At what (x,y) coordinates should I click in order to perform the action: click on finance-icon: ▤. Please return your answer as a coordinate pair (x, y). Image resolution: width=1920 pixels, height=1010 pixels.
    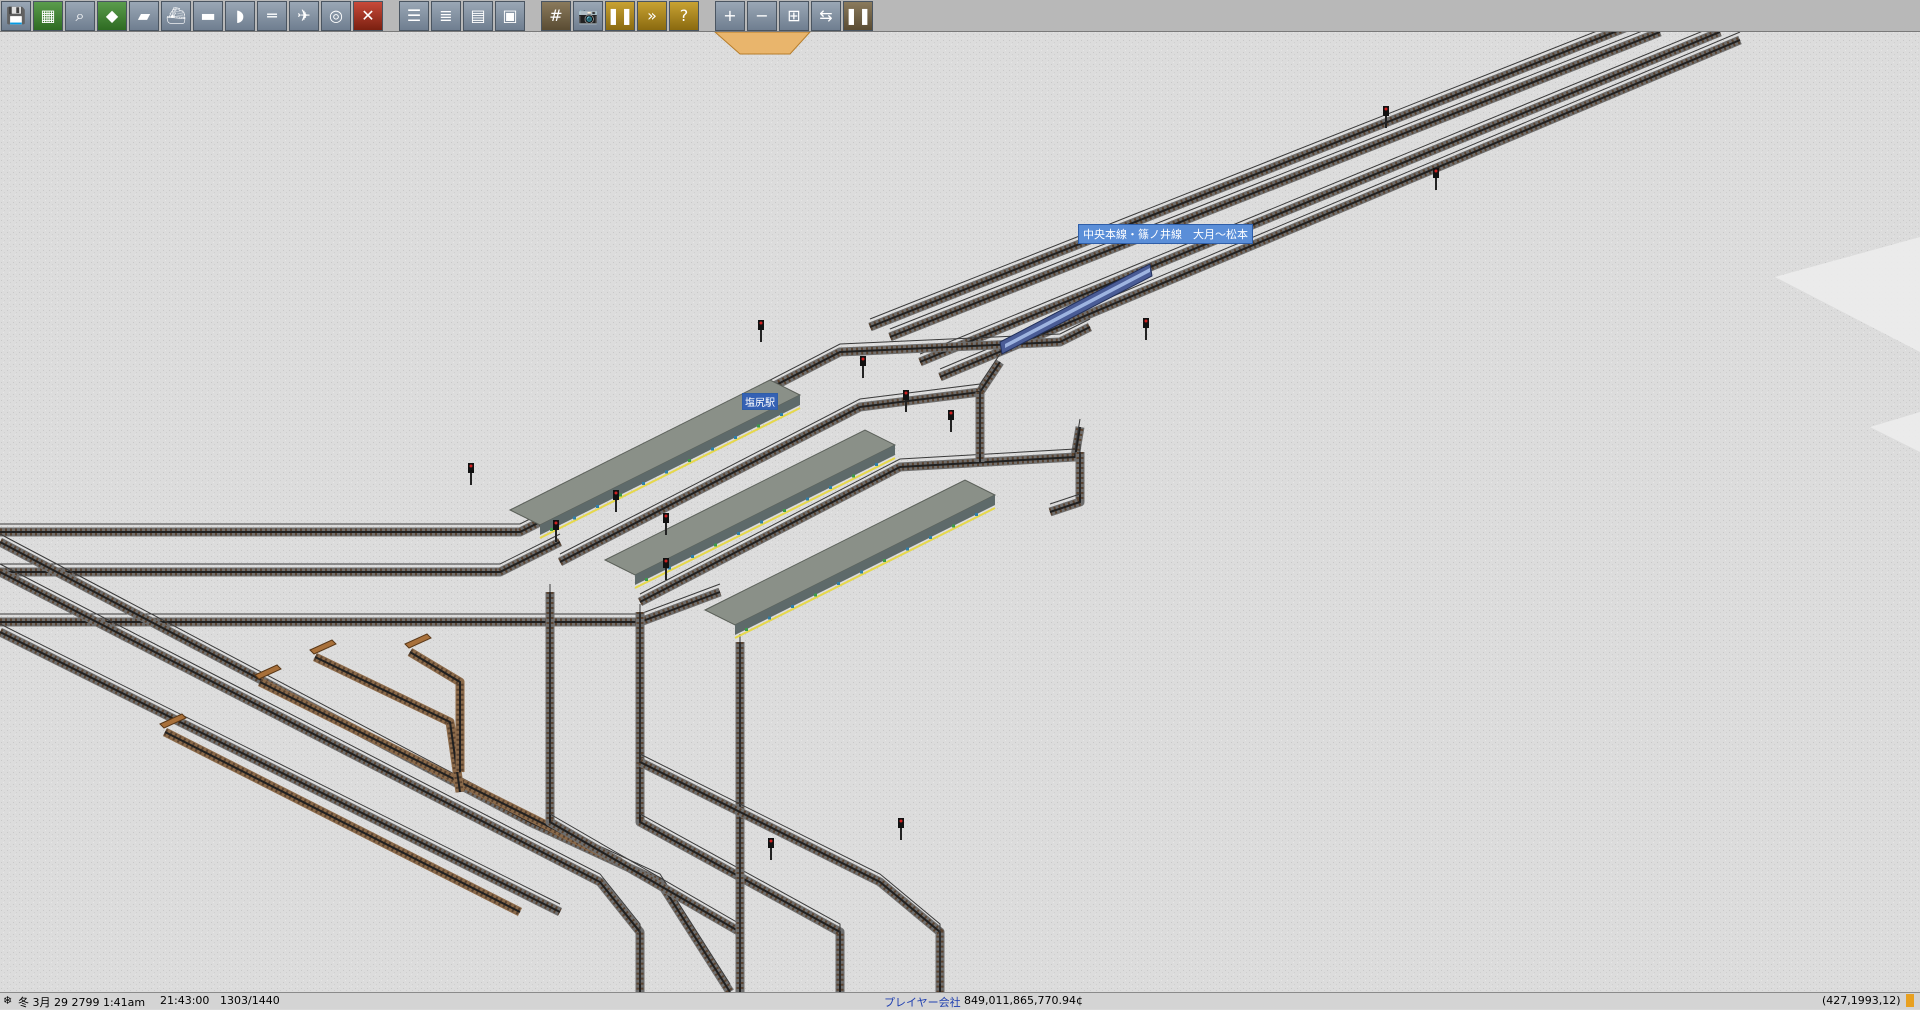
    Looking at the image, I should click on (478, 16).